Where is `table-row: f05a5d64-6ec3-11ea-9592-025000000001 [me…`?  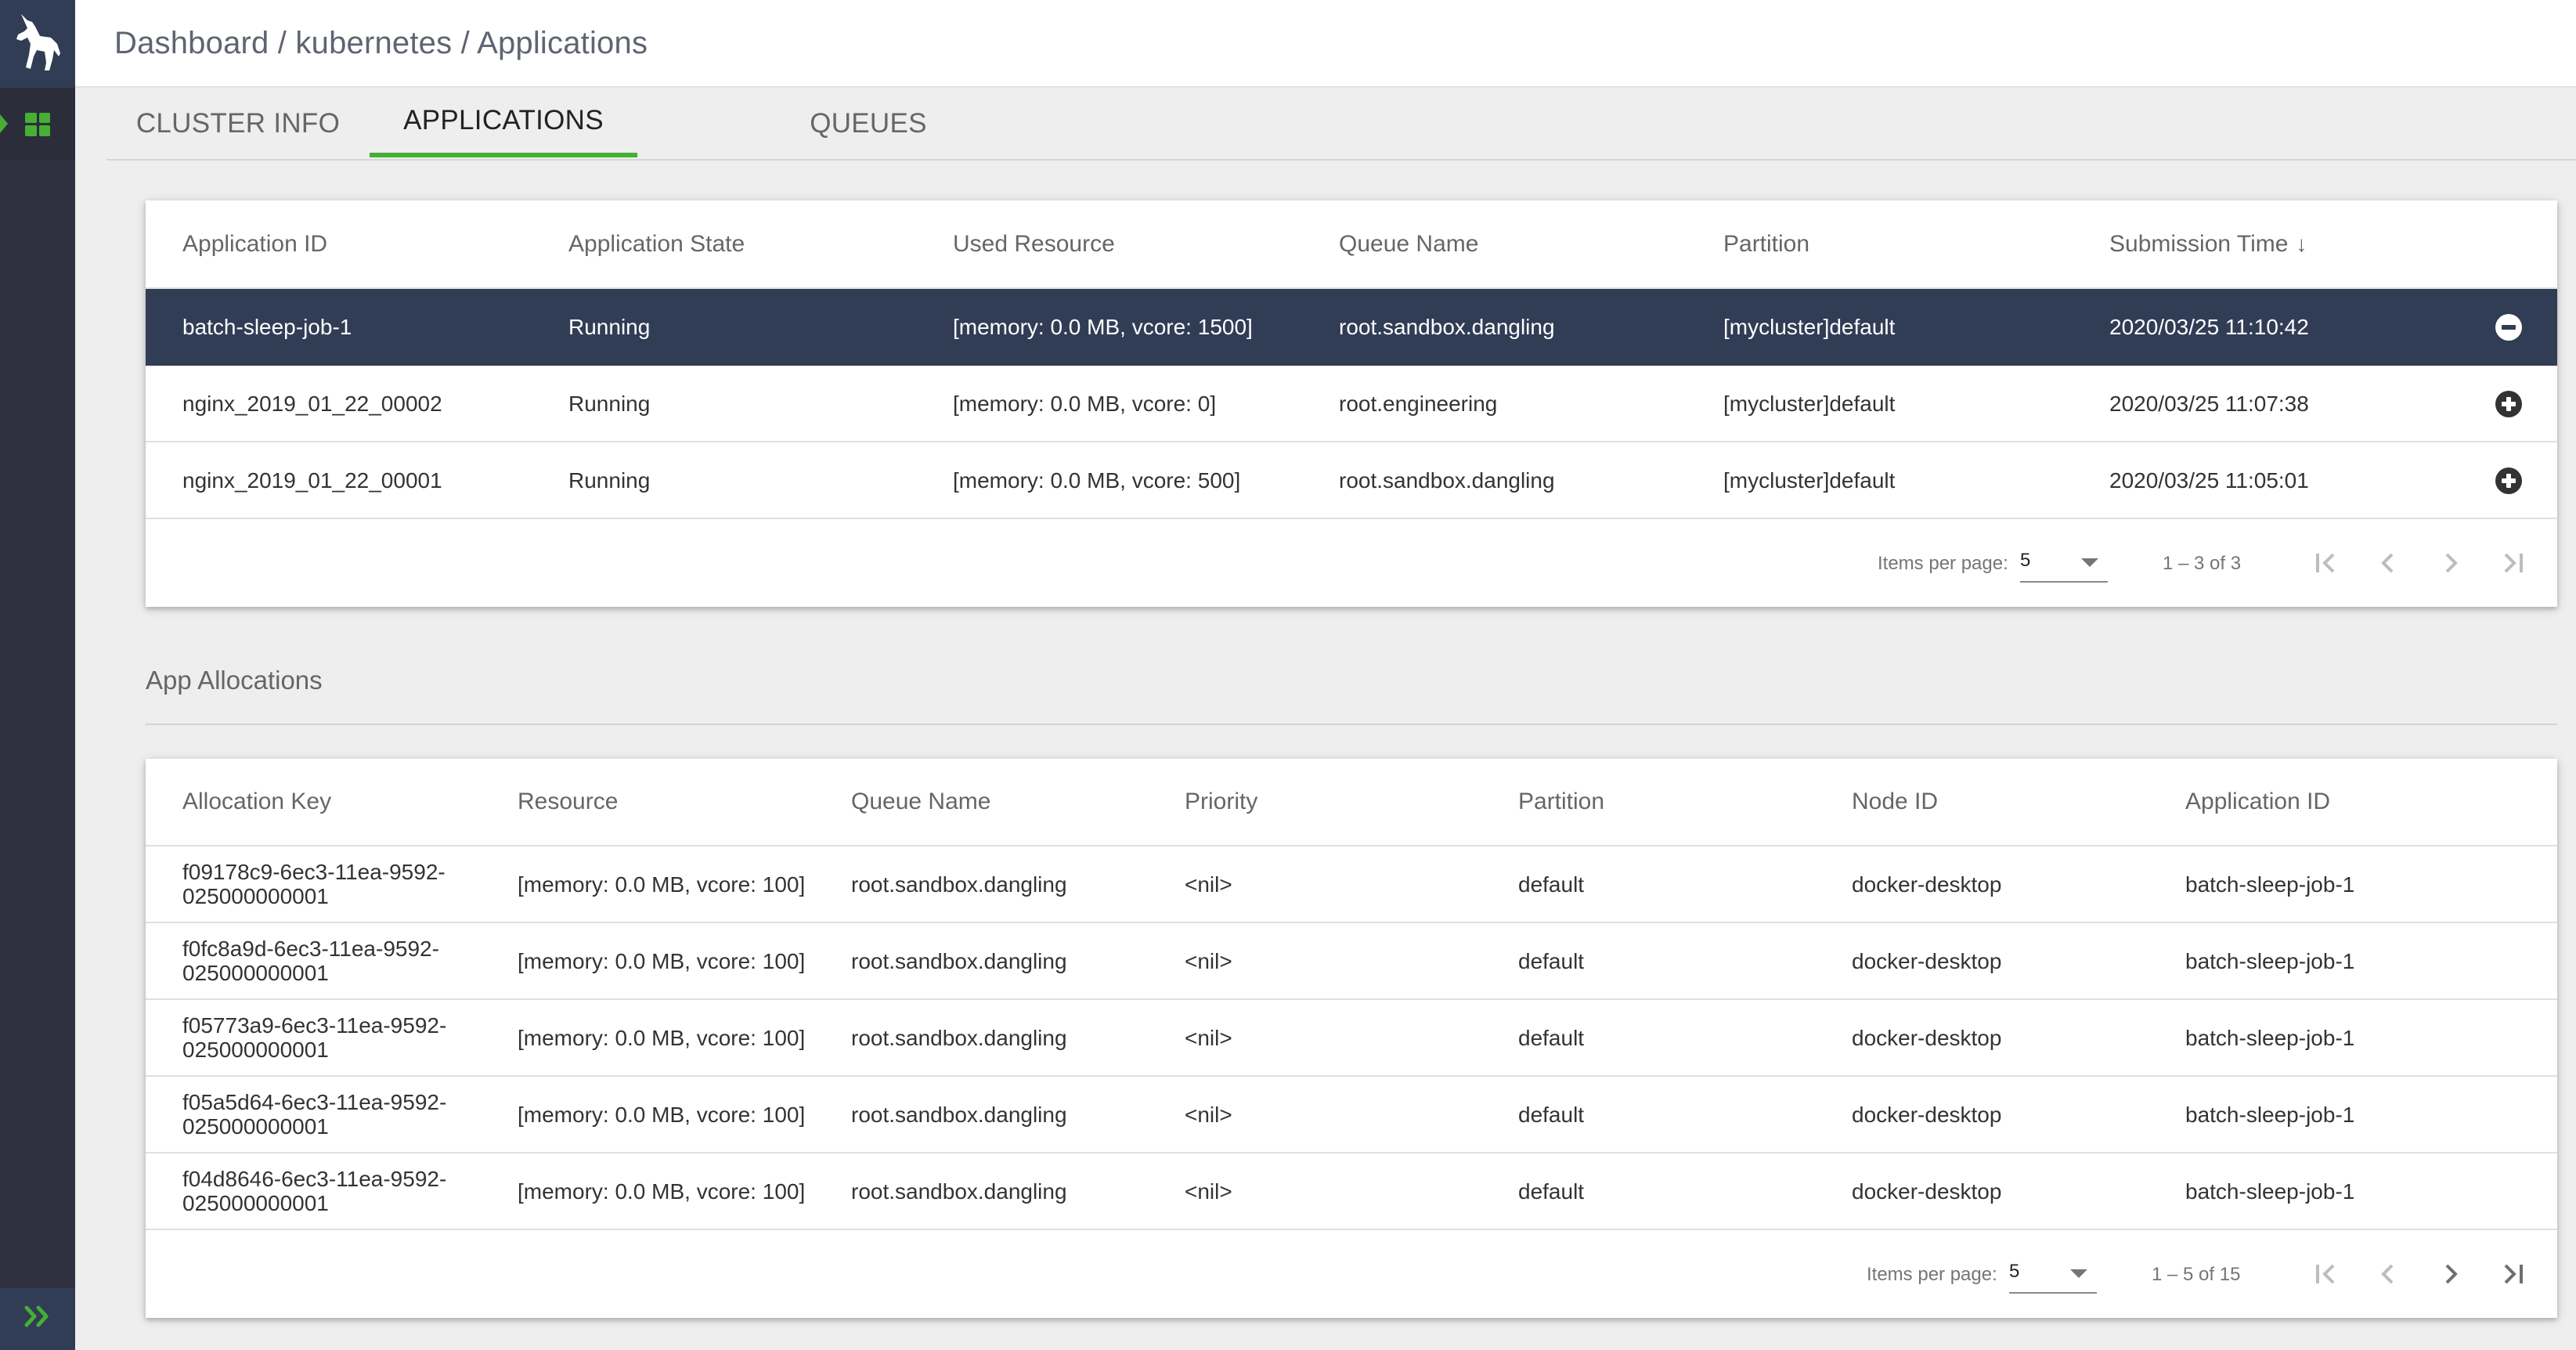 table-row: f05a5d64-6ec3-11ea-9592-025000000001 [me… is located at coordinates (1352, 1115).